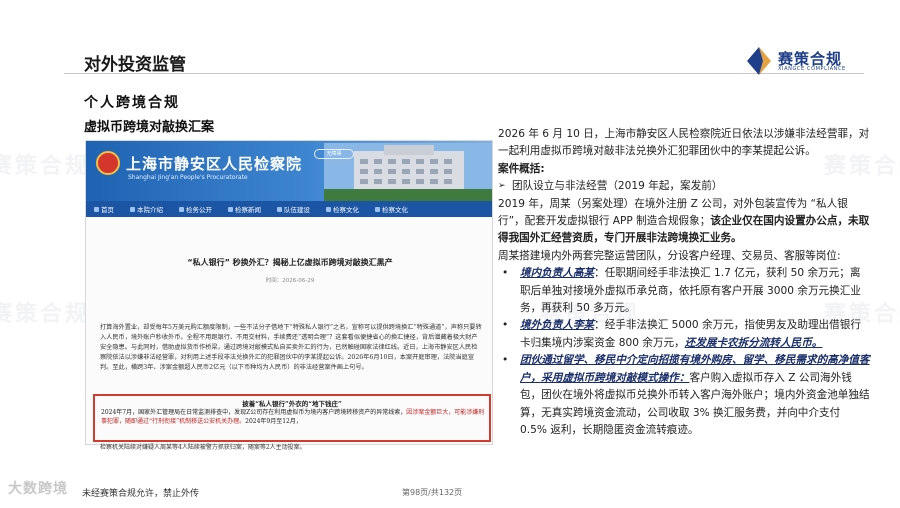 The height and width of the screenshot is (508, 900). Describe the element at coordinates (107, 210) in the screenshot. I see `nav-label: 首页` at that location.